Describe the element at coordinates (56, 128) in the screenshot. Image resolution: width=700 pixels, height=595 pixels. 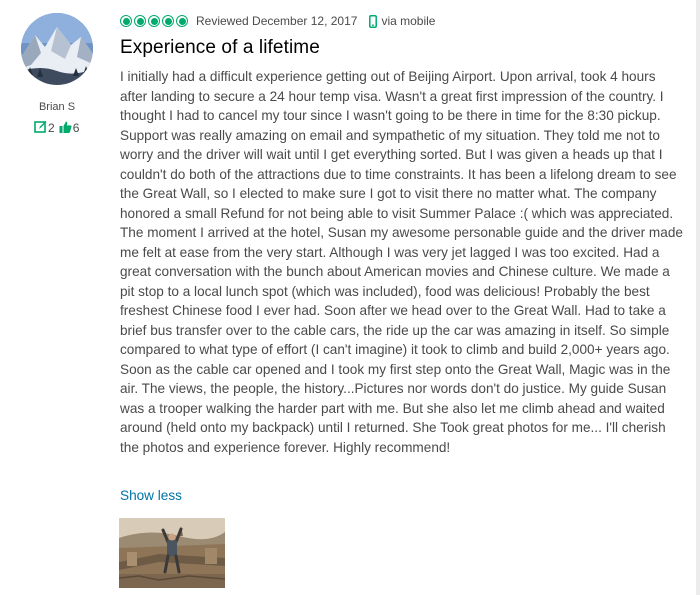
I see `contribution-stats: 2 6` at that location.